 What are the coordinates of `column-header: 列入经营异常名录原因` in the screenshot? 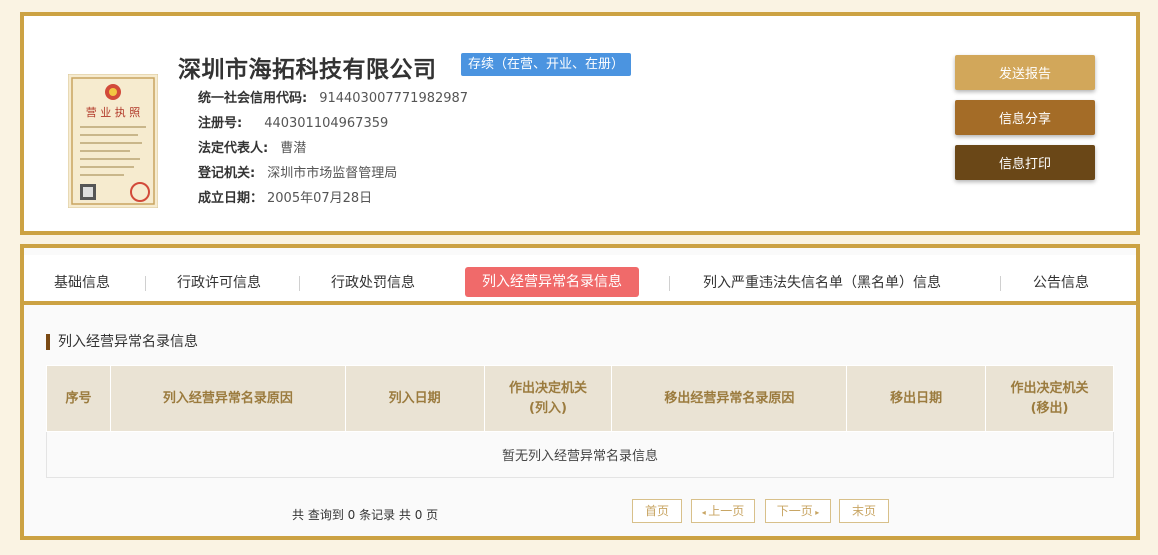 It's located at (227, 398).